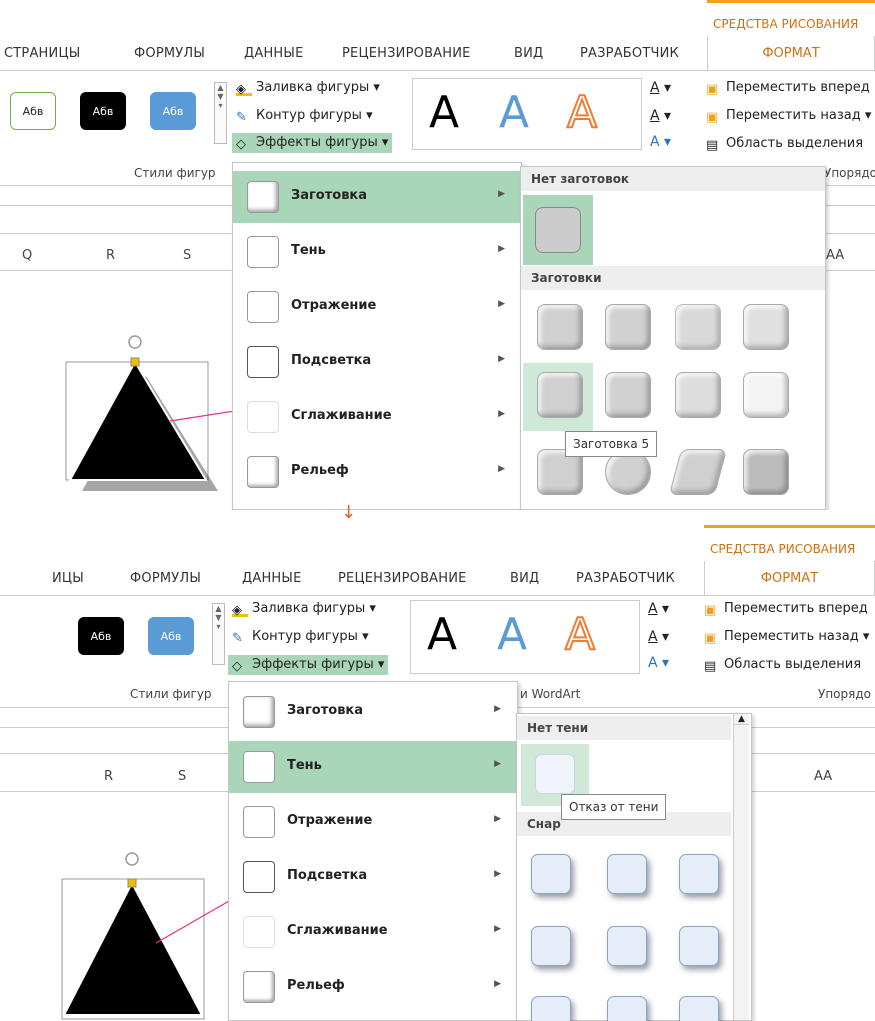  Describe the element at coordinates (558, 230) in the screenshot. I see `no-preset-swatch` at that location.